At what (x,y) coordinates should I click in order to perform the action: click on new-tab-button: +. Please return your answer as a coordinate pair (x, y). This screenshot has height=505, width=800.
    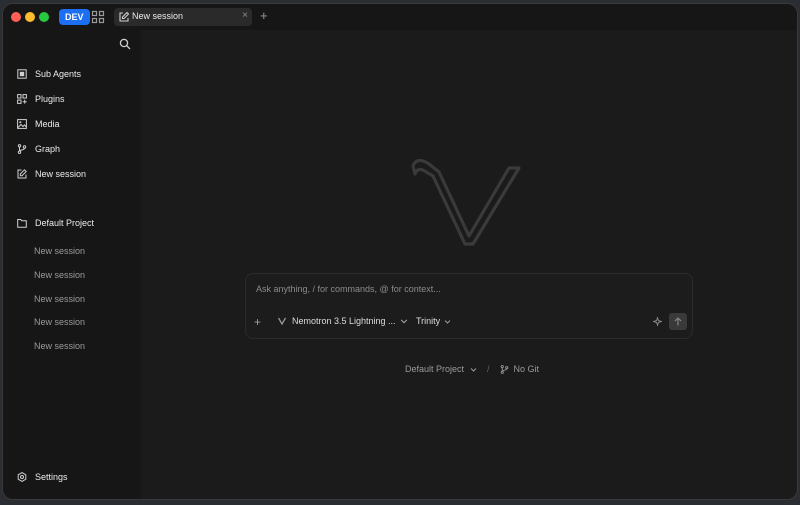
    Looking at the image, I should click on (264, 16).